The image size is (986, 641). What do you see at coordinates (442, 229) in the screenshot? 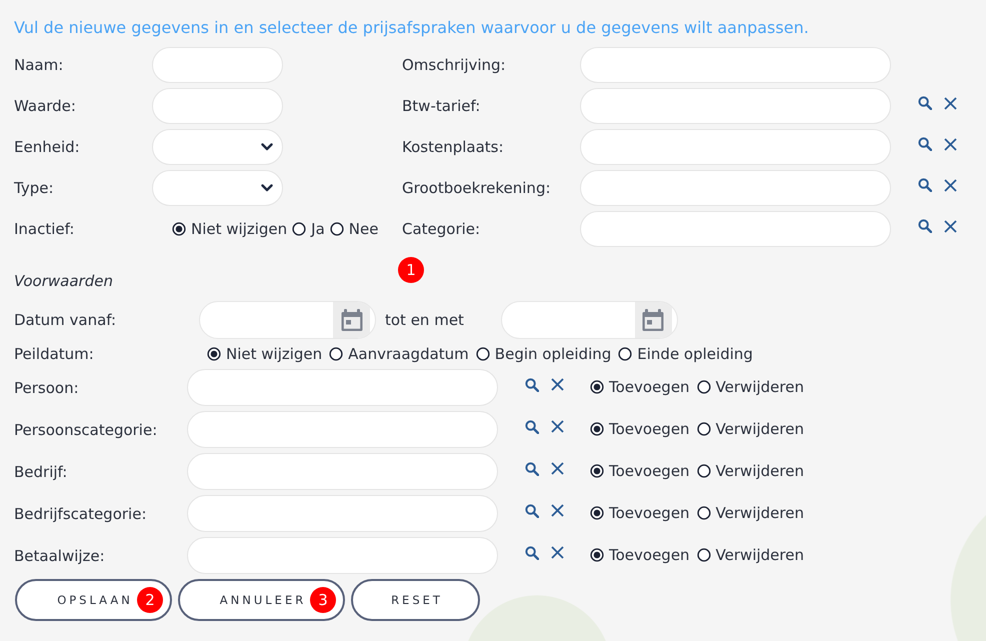
I see `field-label: Categorie:` at bounding box center [442, 229].